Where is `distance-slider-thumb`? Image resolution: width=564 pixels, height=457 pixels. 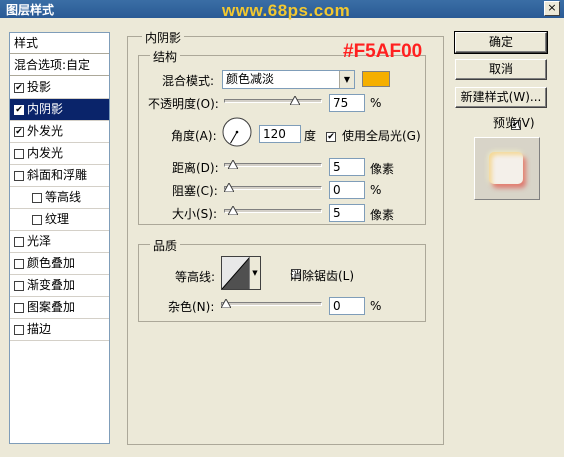 distance-slider-thumb is located at coordinates (233, 164).